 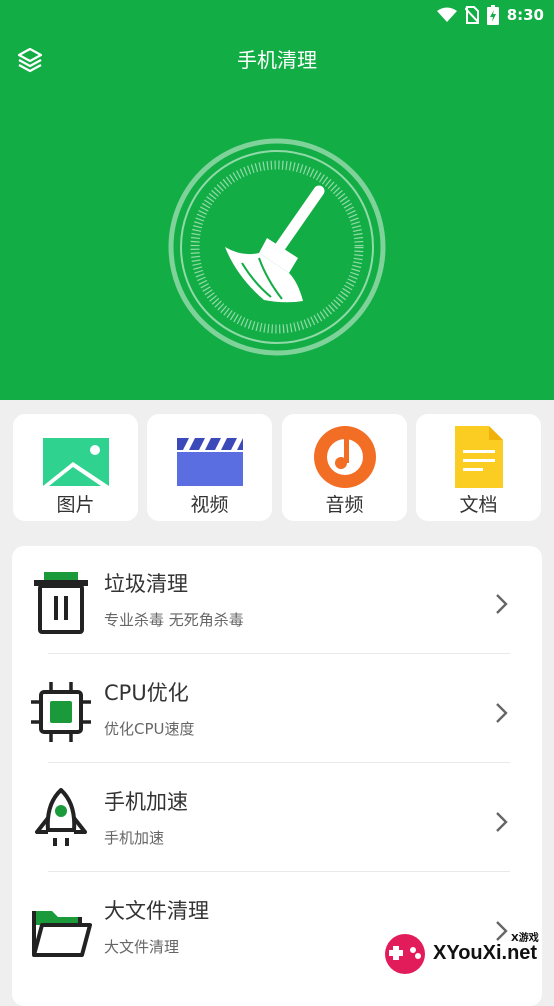 What do you see at coordinates (75, 505) in the screenshot?
I see `quick-images-label: 图片` at bounding box center [75, 505].